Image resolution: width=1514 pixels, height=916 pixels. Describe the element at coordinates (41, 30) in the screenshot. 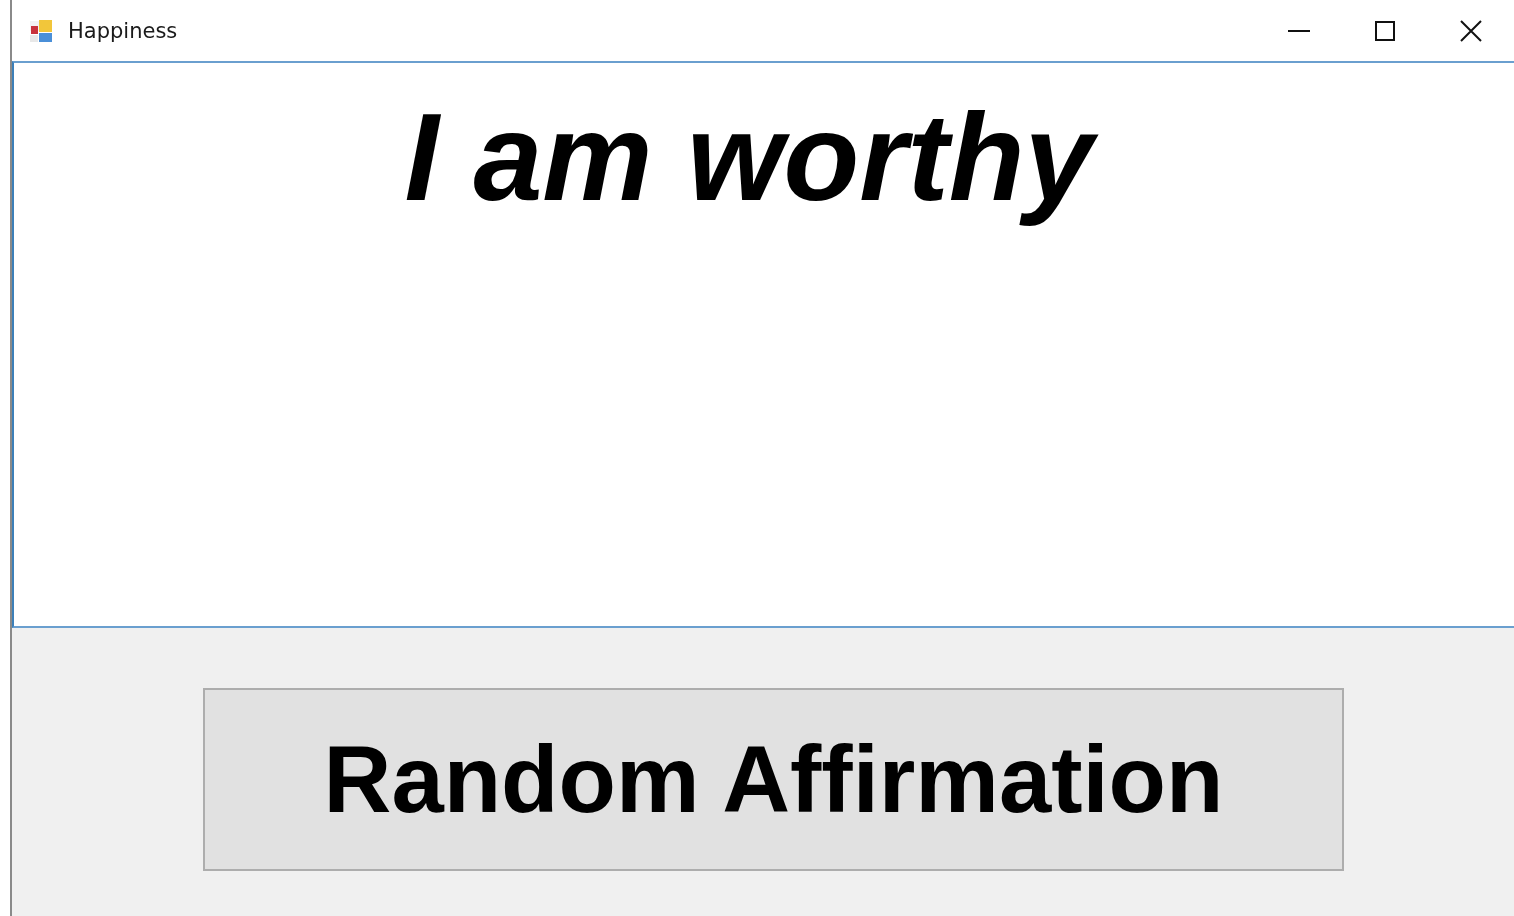

I see `app-icon` at that location.